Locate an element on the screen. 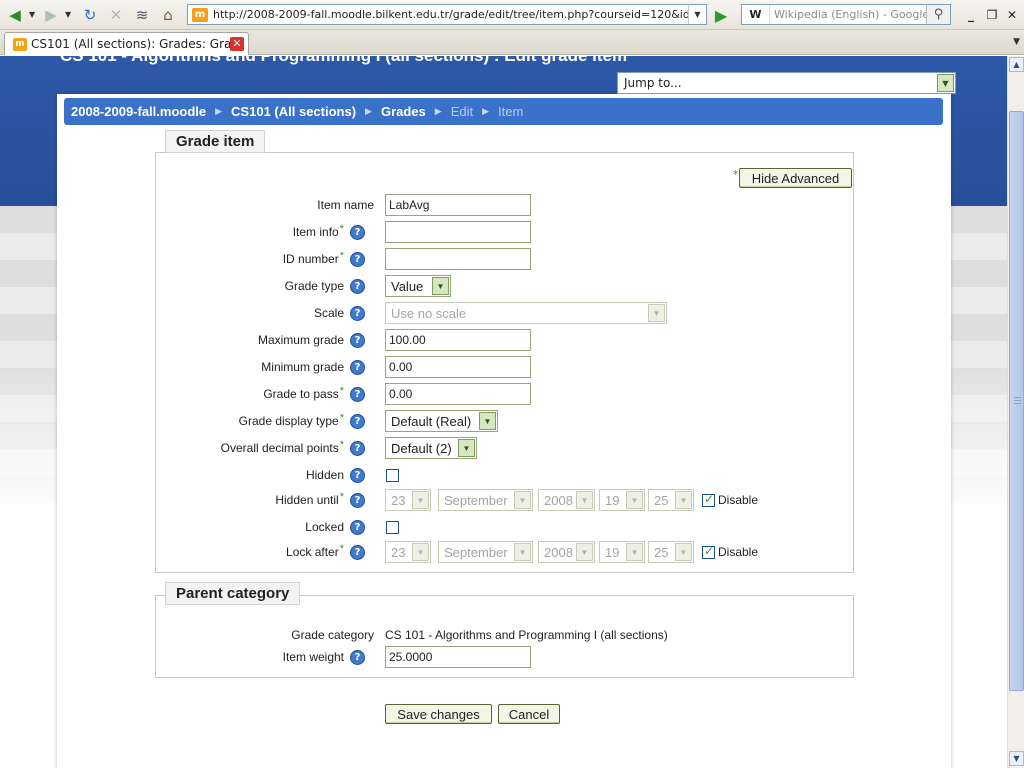  stop-icon: ✕ is located at coordinates (116, 15).